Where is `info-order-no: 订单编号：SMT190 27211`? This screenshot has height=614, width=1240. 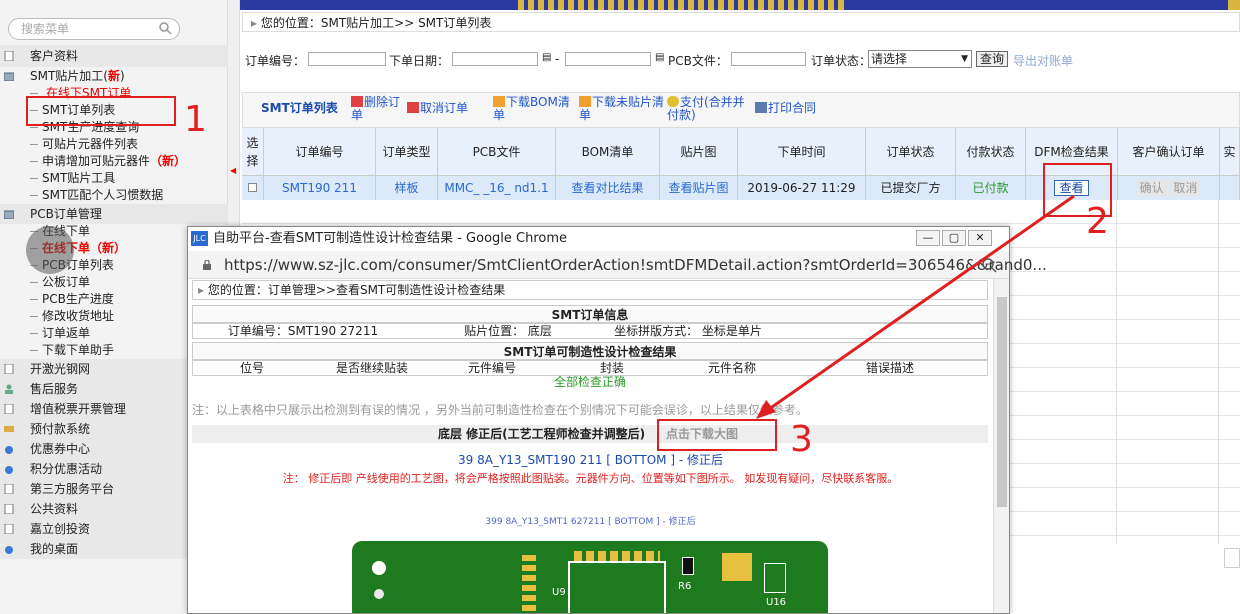
info-order-no: 订单编号：SMT190 27211 is located at coordinates (303, 331).